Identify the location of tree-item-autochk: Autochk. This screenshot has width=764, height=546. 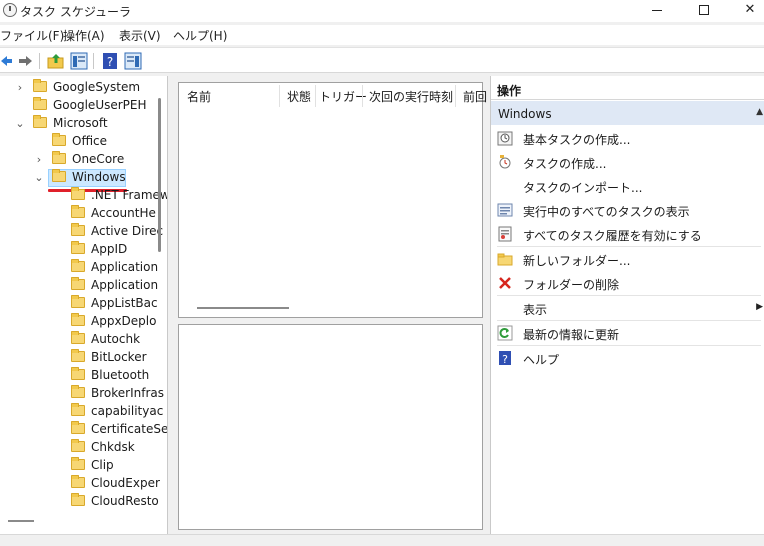
(77, 340).